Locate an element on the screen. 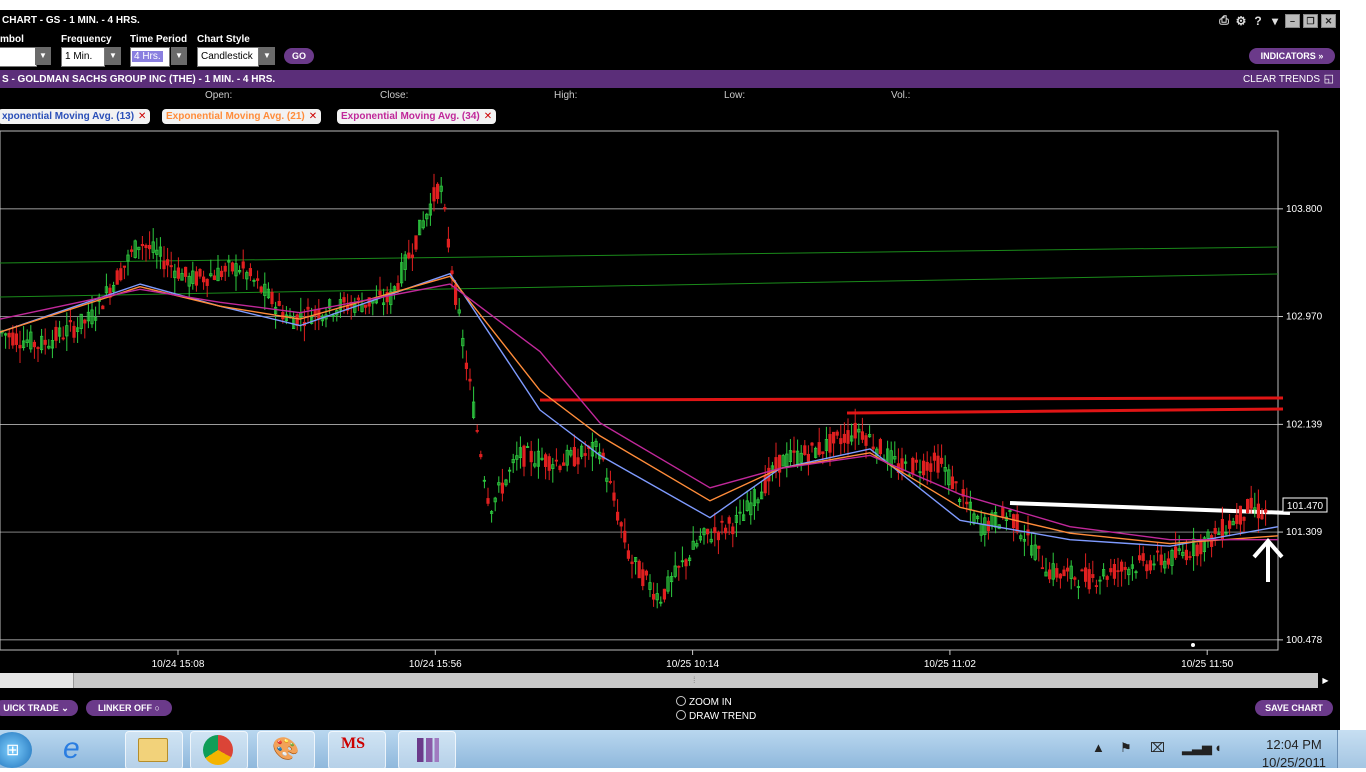 This screenshot has width=1366, height=772. linker-status-icon: ○ is located at coordinates (157, 708).